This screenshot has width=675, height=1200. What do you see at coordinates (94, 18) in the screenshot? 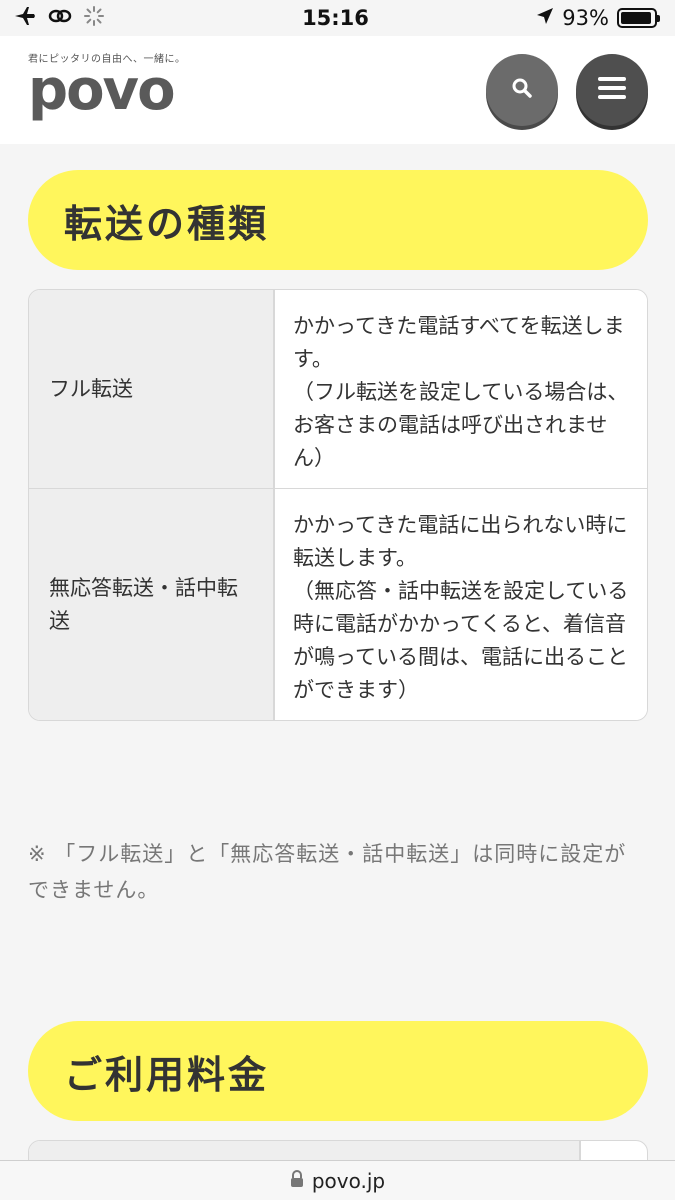
I see `loading-icon` at bounding box center [94, 18].